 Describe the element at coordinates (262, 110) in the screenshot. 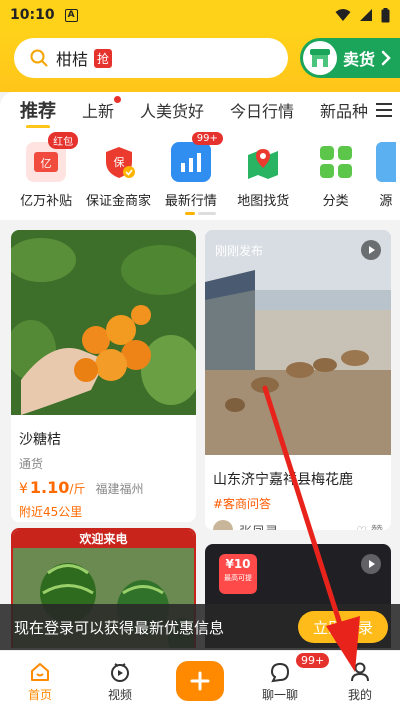

I see `tab-today-market: 今日行情` at that location.